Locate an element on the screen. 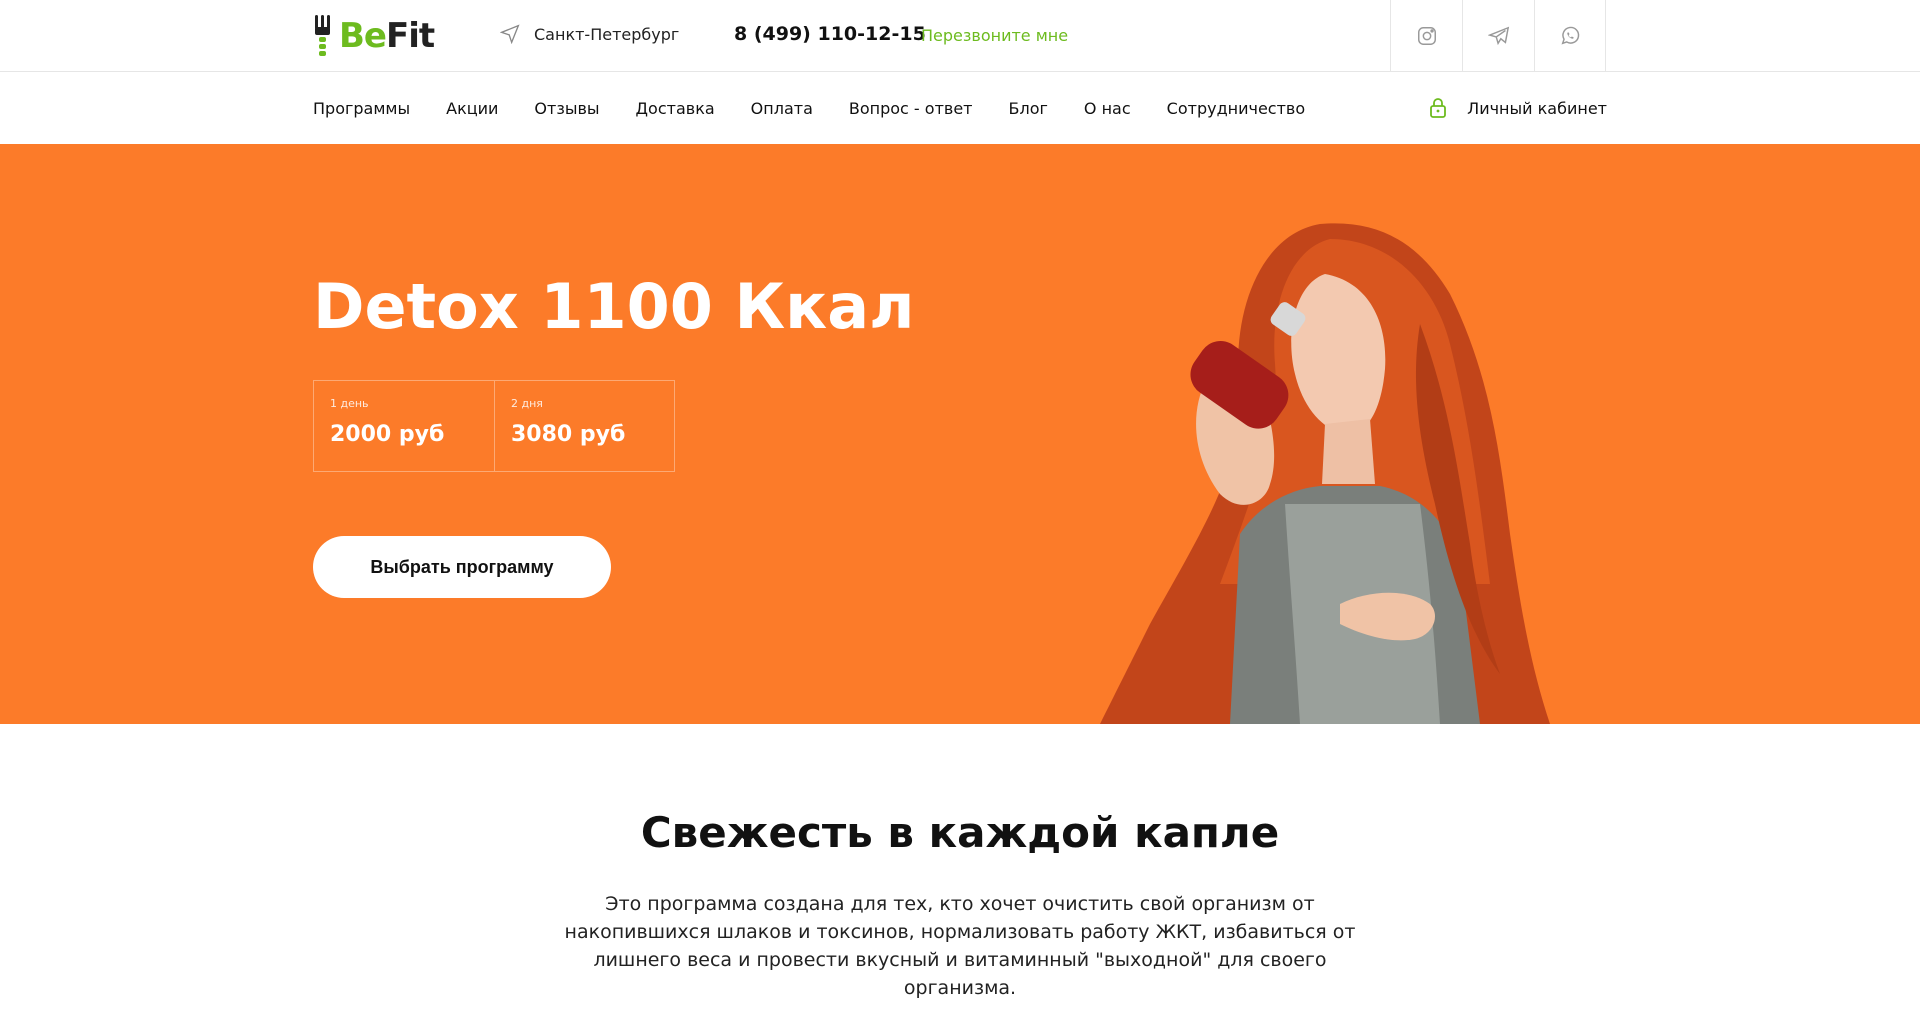  instagram-icon is located at coordinates (1426, 36).